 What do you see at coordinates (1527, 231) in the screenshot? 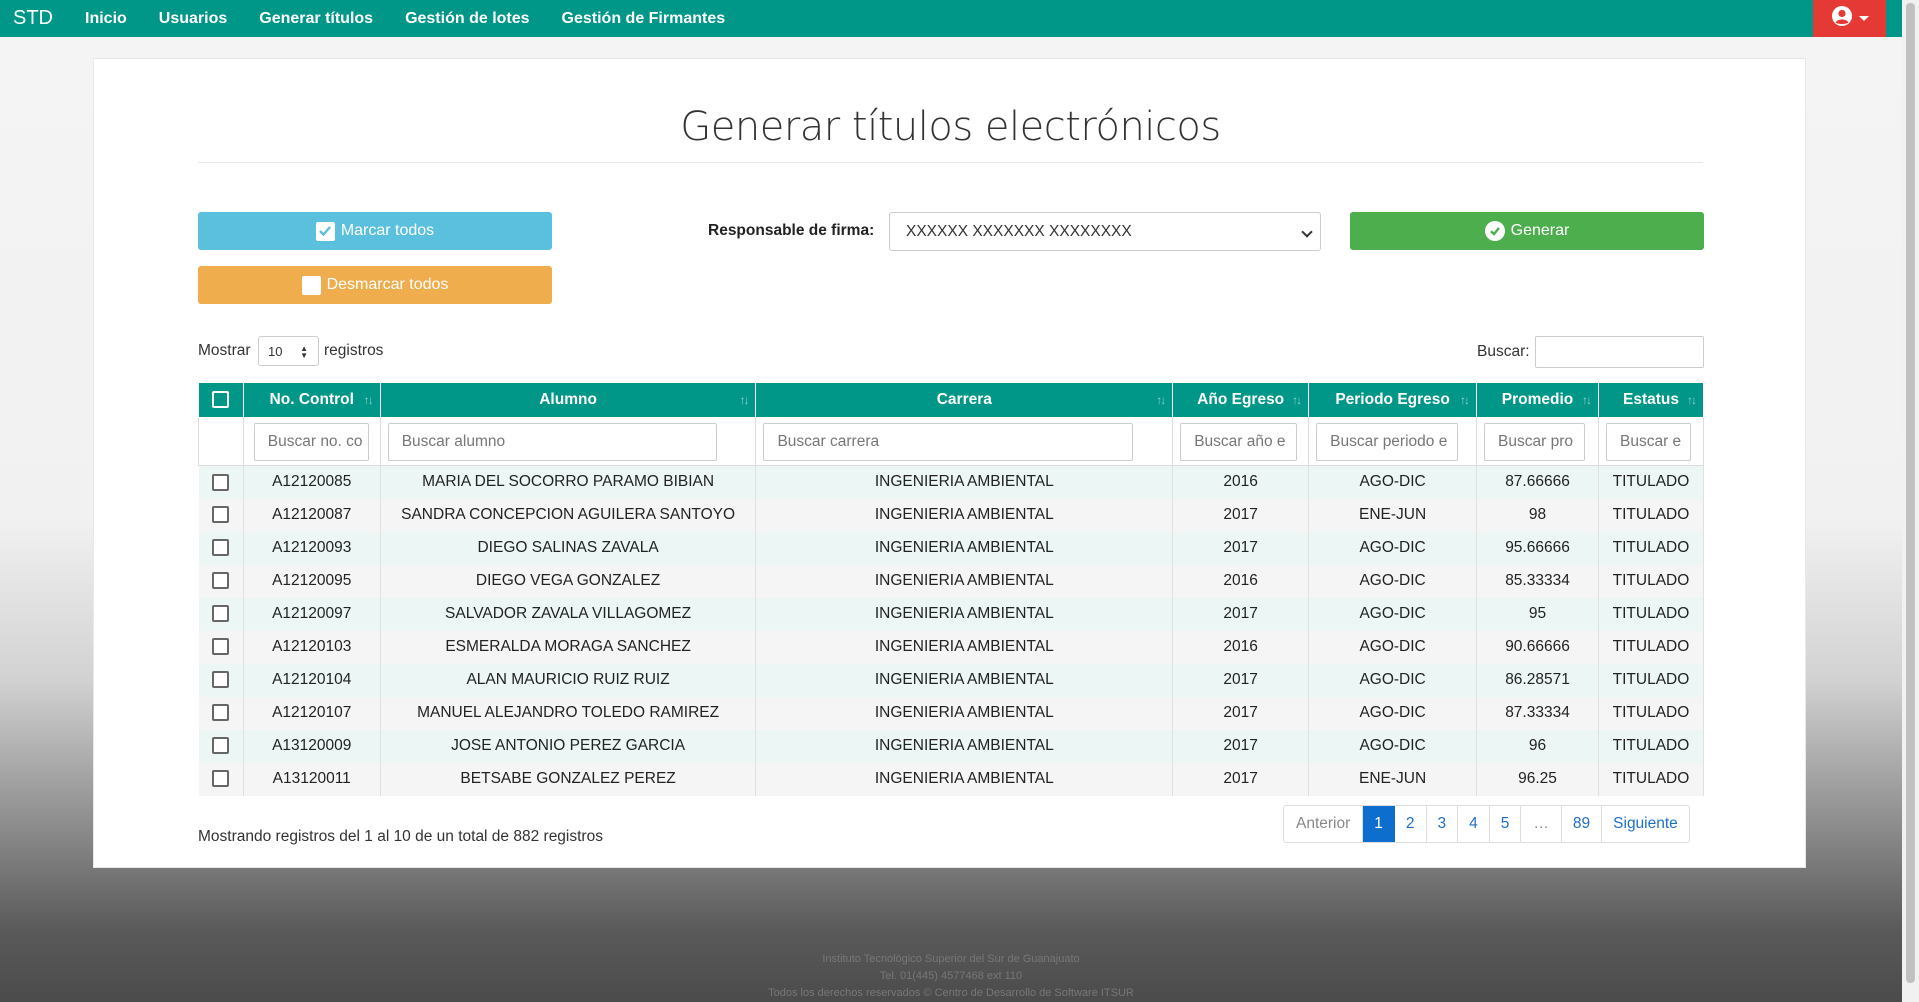
I see `generate-button: Generar` at bounding box center [1527, 231].